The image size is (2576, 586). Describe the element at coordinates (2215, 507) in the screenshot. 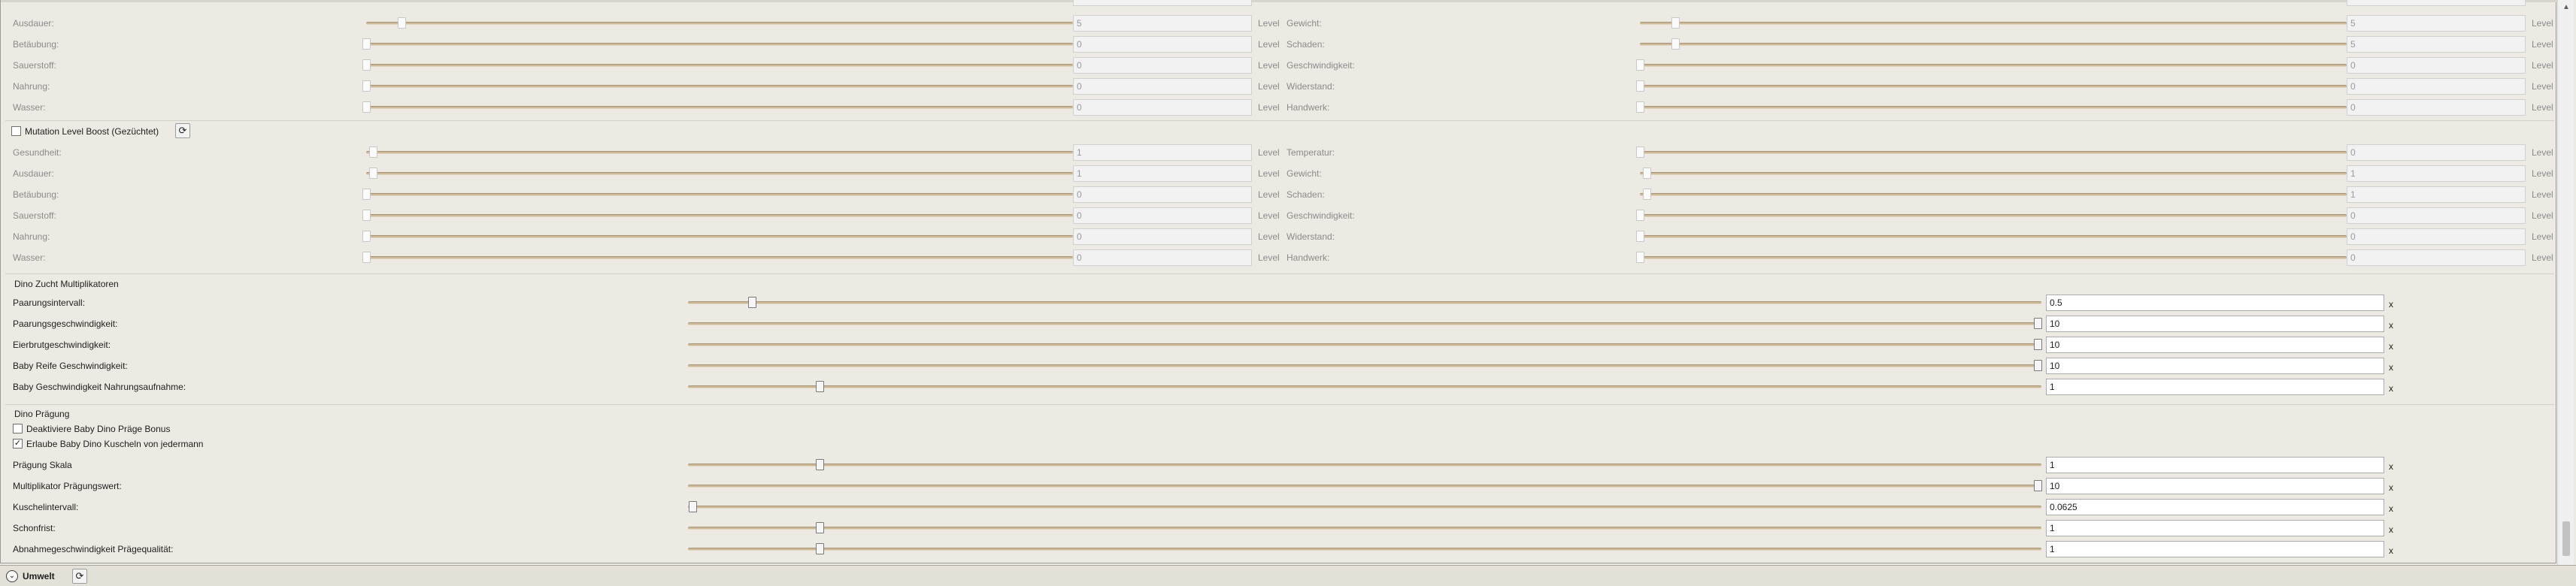

I see `multiplier-value-field: 0.0625` at that location.